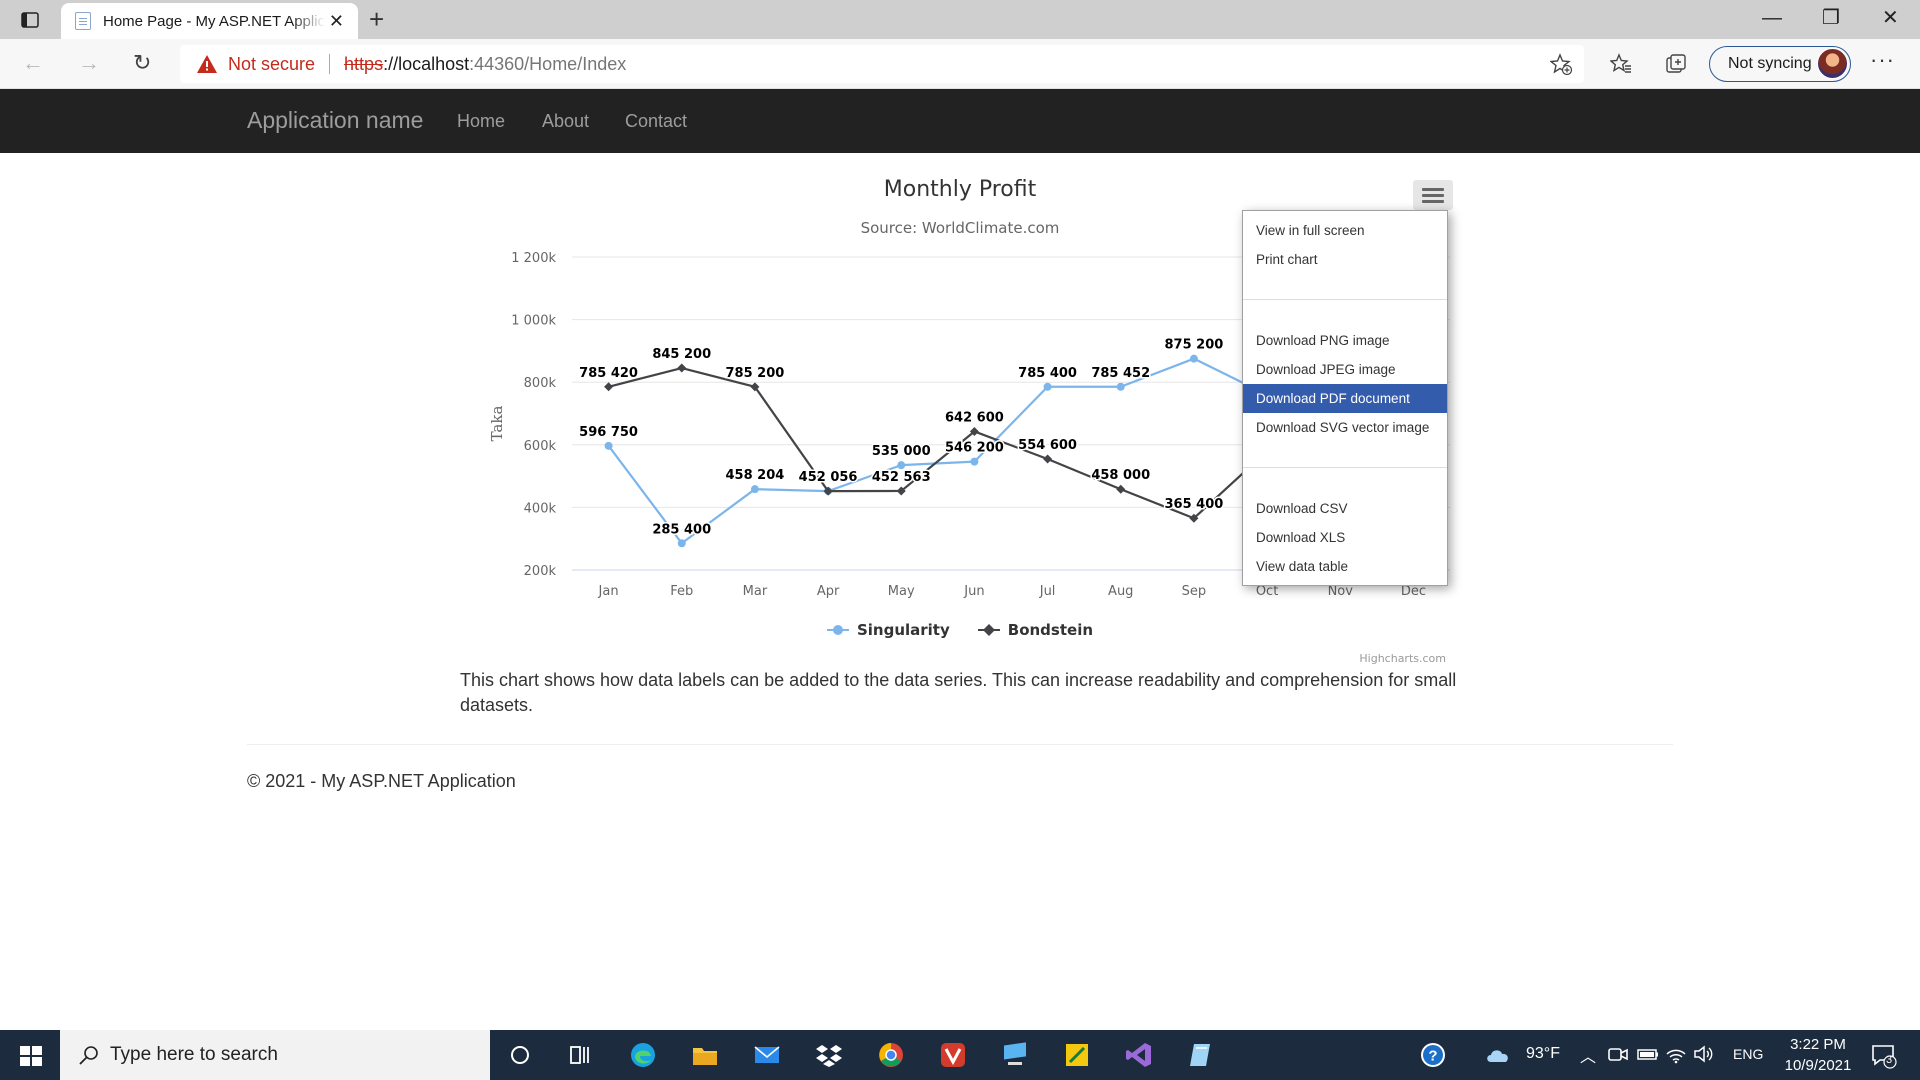 The image size is (1920, 1080). Describe the element at coordinates (681, 529) in the screenshot. I see `data-label: 285 400` at that location.